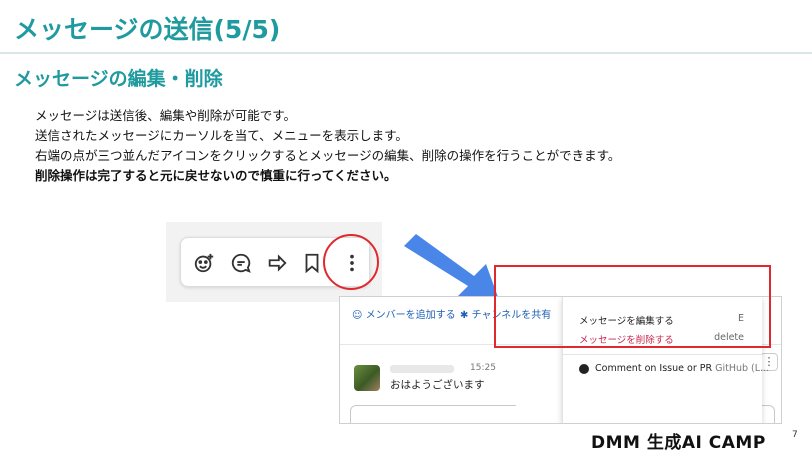 The width and height of the screenshot is (812, 452). I want to click on add-reaction-icon, so click(204, 263).